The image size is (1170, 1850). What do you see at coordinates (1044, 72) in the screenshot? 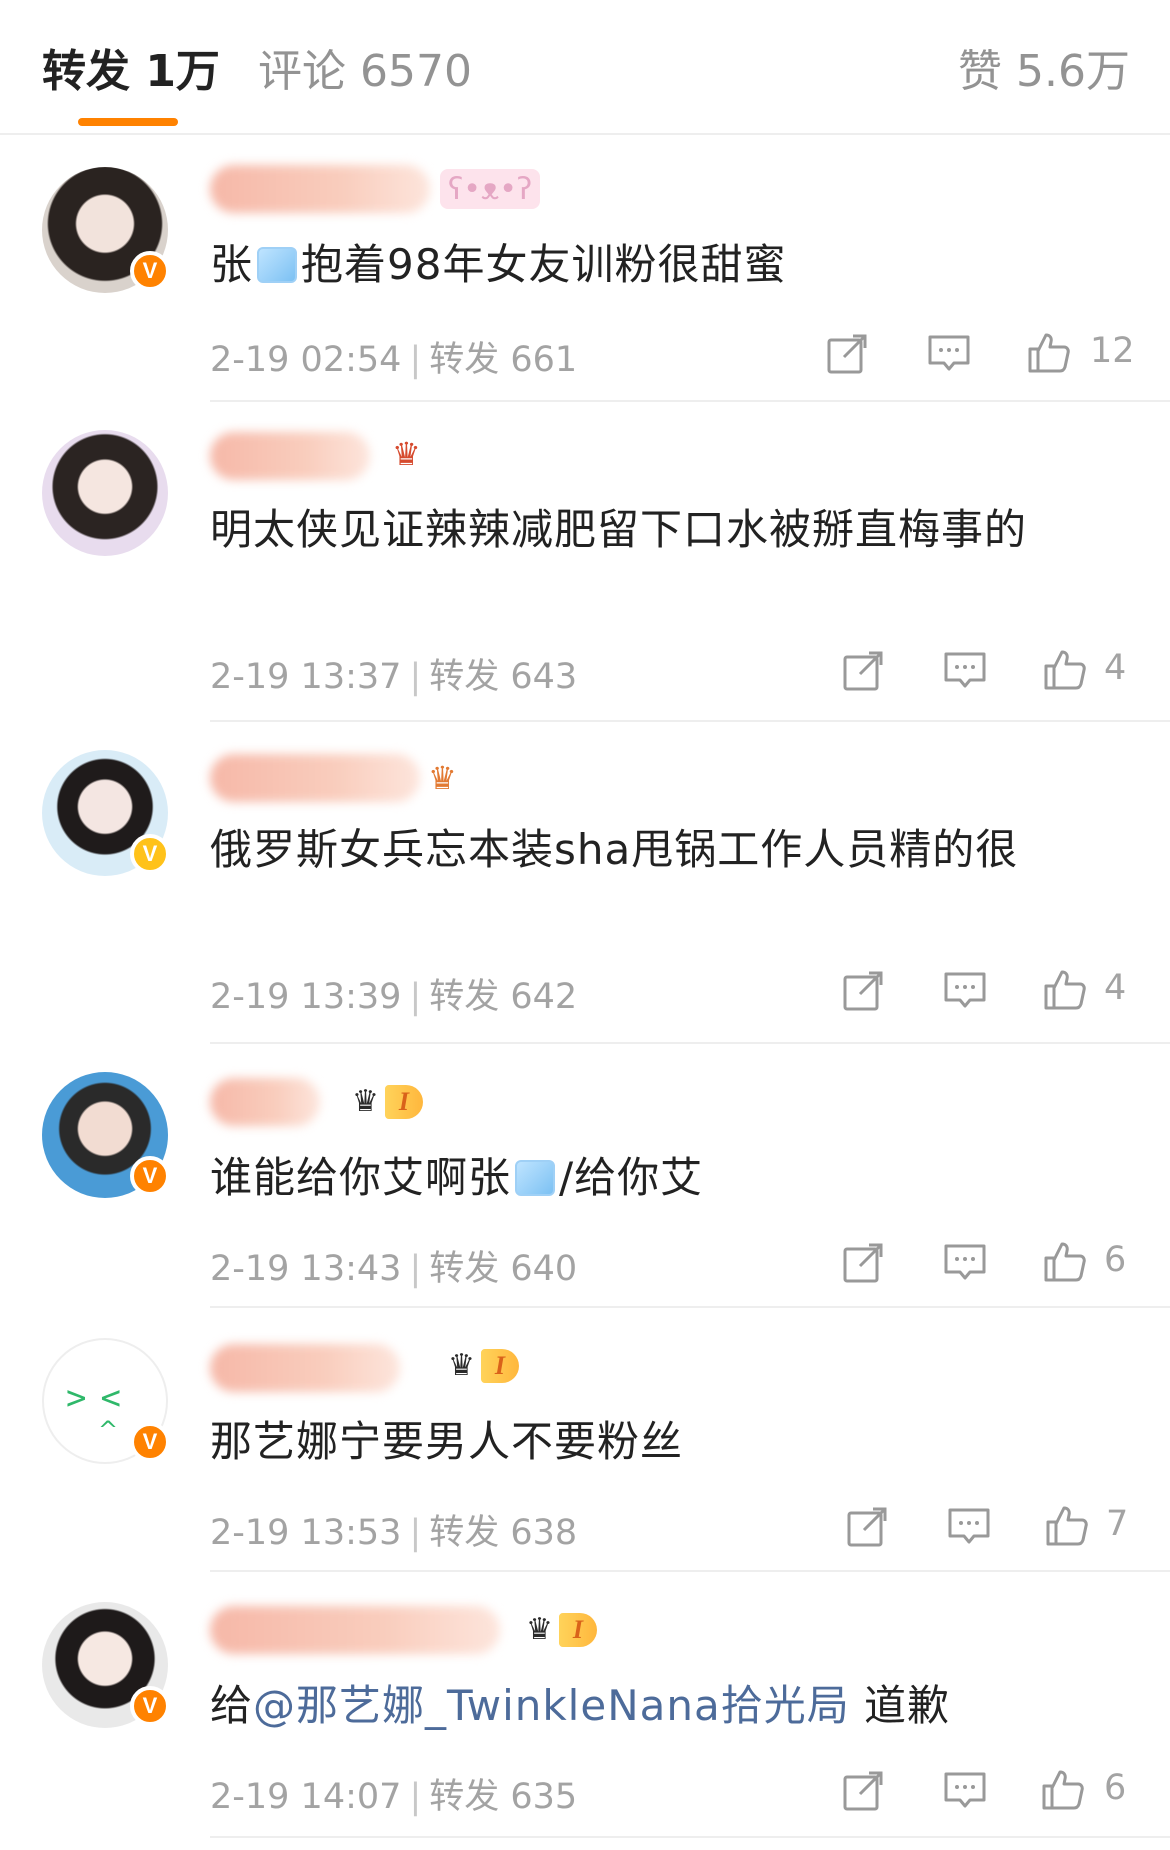
I see `tab-likes: 赞 5.6万` at bounding box center [1044, 72].